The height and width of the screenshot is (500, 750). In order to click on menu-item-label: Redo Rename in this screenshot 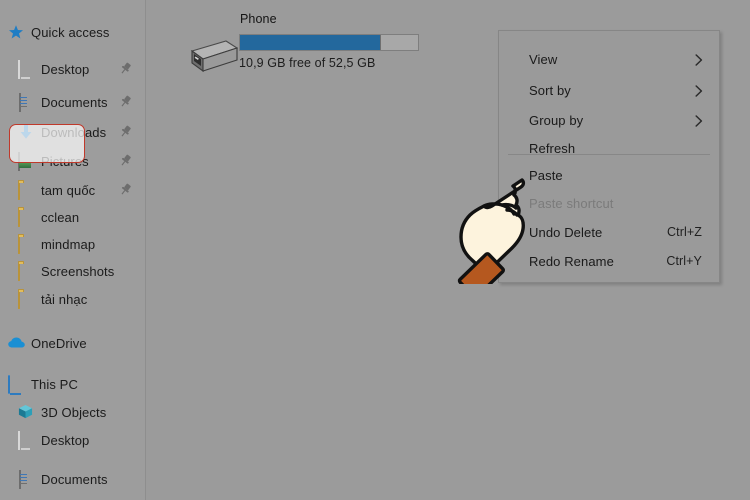, I will do `click(571, 261)`.